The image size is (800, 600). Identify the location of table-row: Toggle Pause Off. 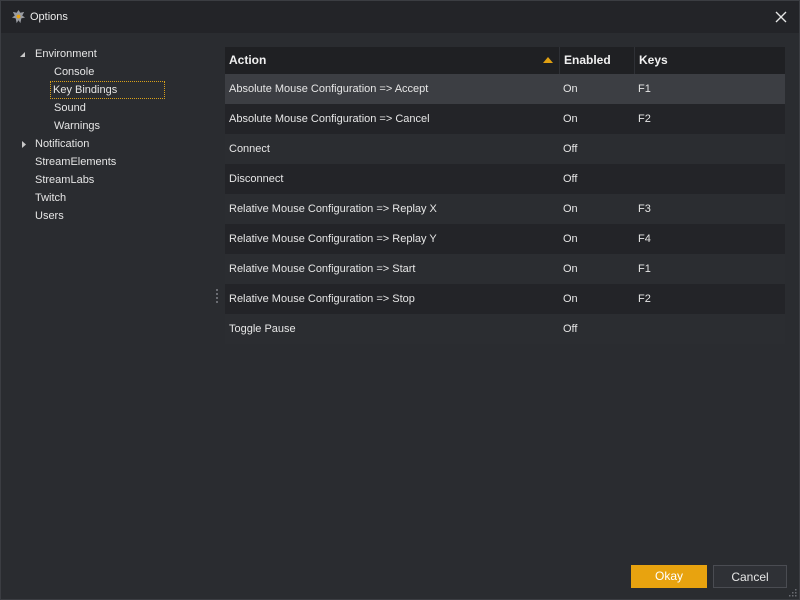
(505, 329).